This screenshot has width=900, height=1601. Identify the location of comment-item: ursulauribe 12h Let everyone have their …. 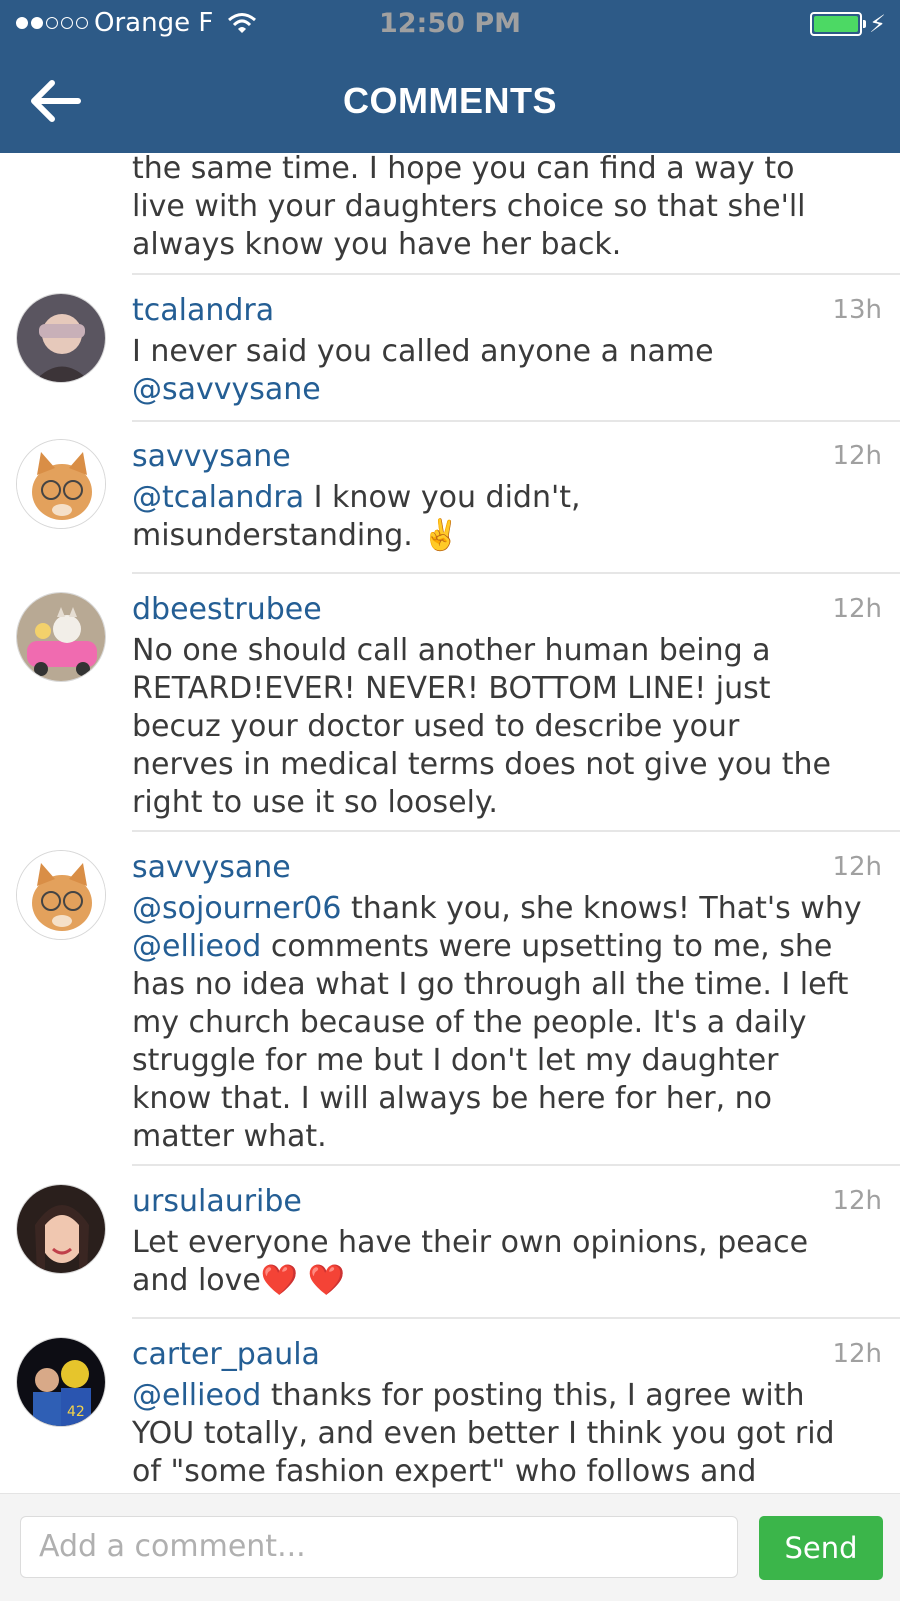
(450, 1249).